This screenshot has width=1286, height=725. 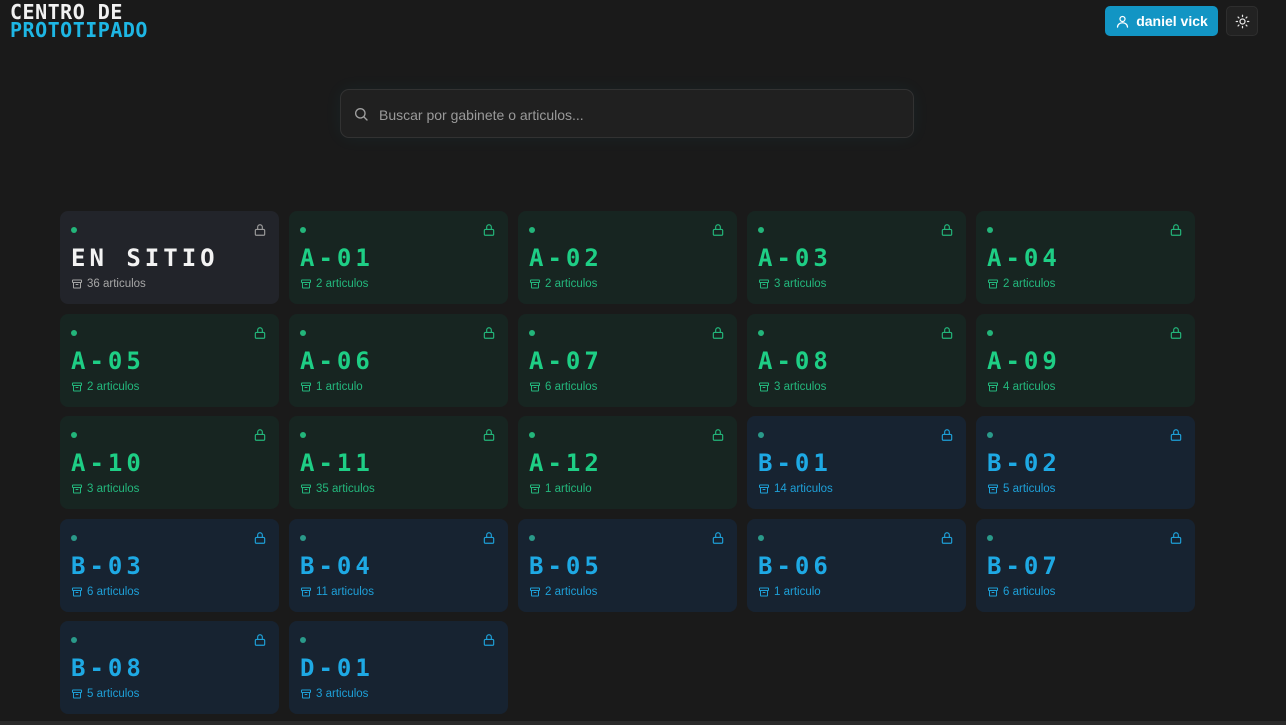 I want to click on user-icon, so click(x=1122, y=21).